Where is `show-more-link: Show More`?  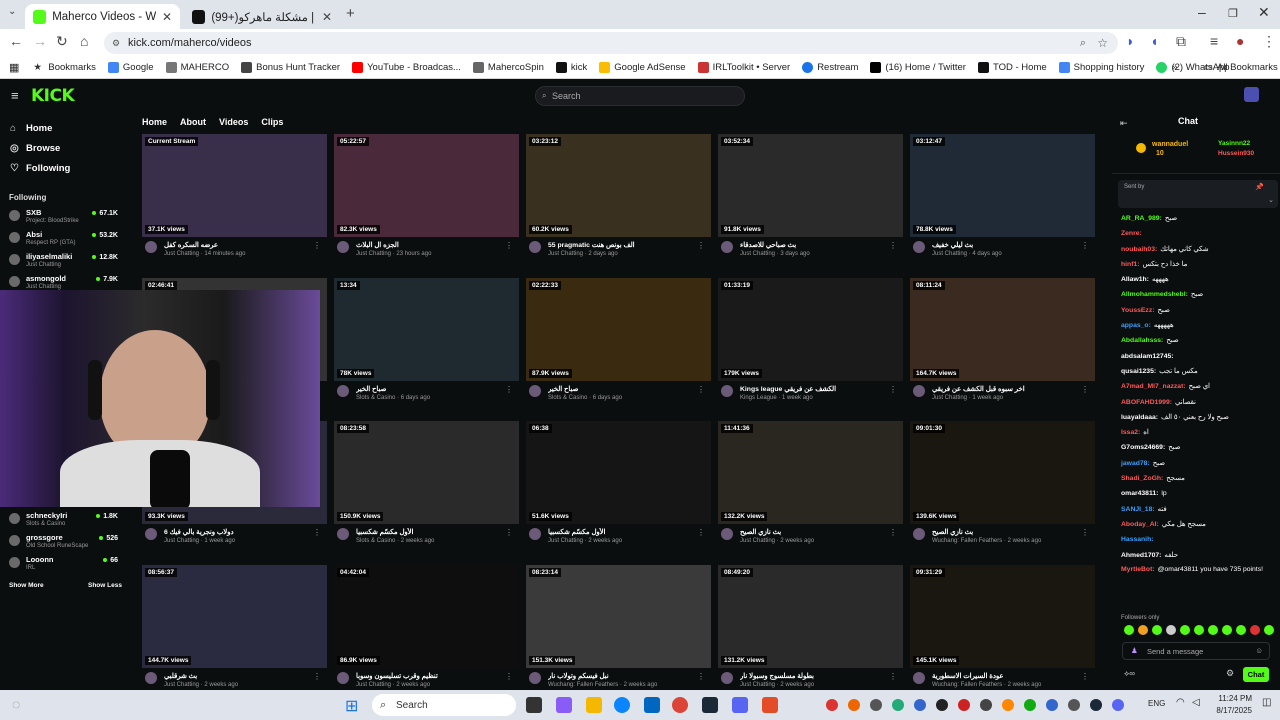
show-more-link: Show More is located at coordinates (26, 585).